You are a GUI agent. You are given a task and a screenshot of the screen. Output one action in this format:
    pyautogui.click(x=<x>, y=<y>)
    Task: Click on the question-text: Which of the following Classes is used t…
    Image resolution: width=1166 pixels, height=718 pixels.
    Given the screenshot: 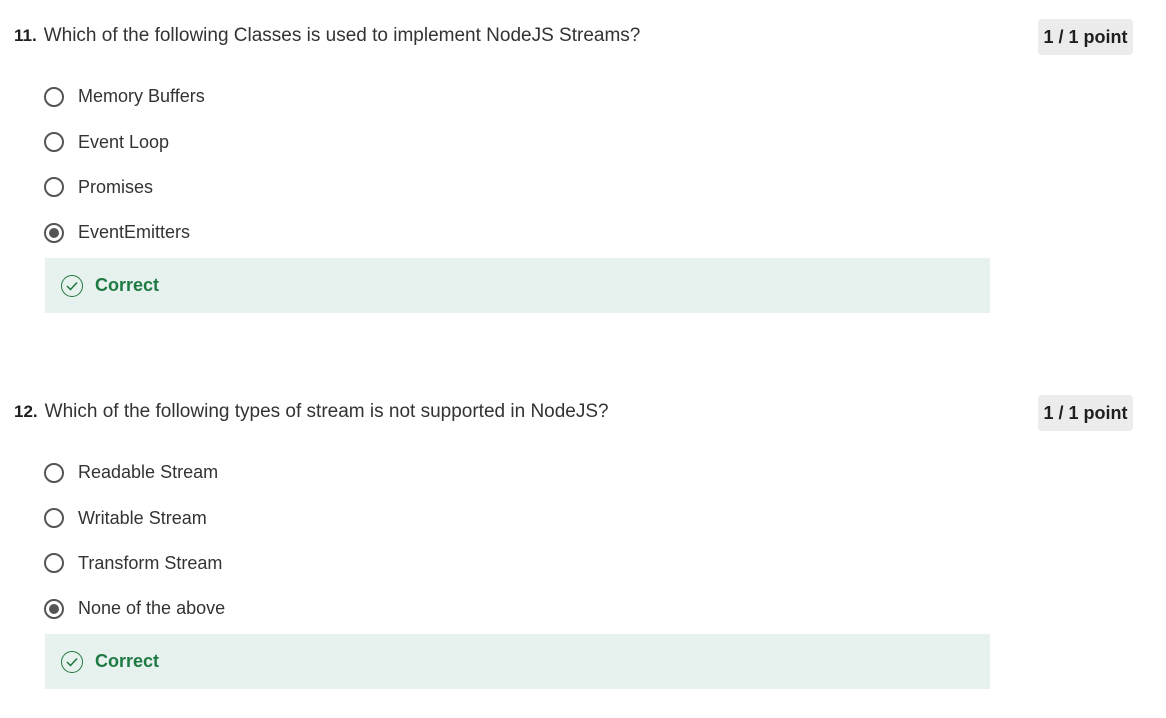 What is the action you would take?
    pyautogui.click(x=342, y=35)
    